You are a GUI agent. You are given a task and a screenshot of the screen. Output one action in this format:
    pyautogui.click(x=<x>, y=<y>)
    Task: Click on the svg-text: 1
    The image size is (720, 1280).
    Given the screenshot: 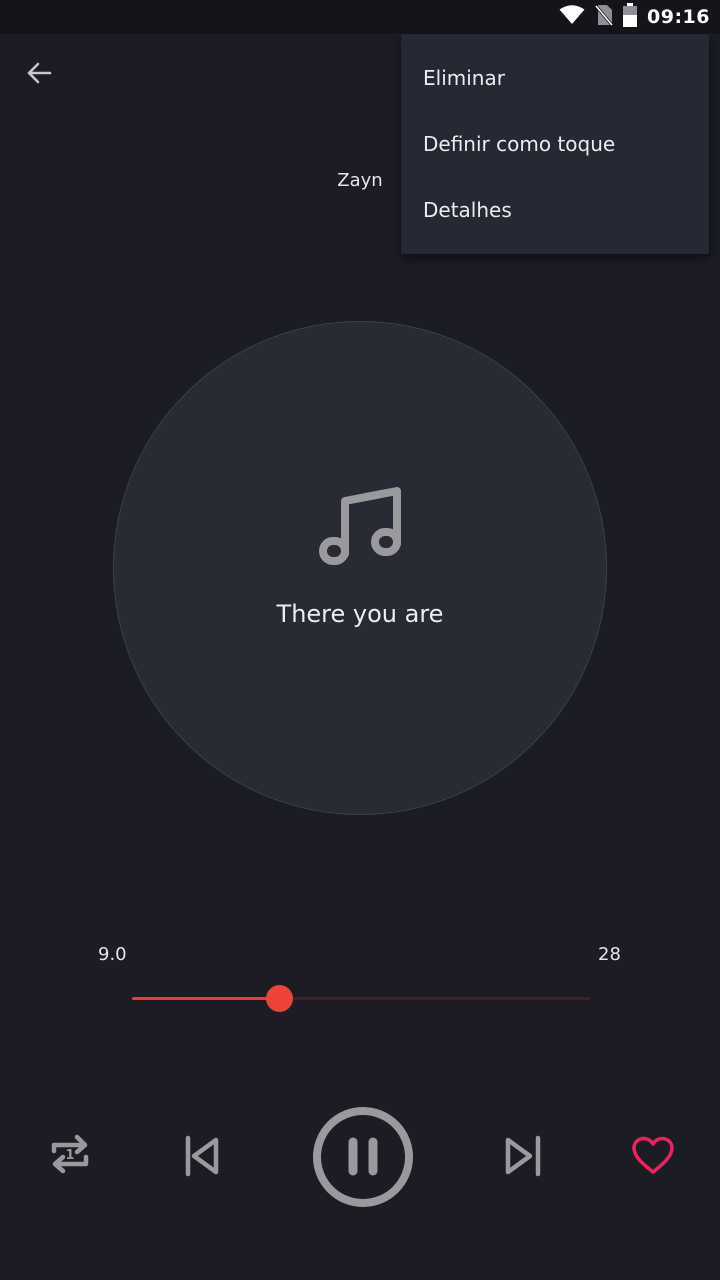 What is the action you would take?
    pyautogui.click(x=69, y=1155)
    